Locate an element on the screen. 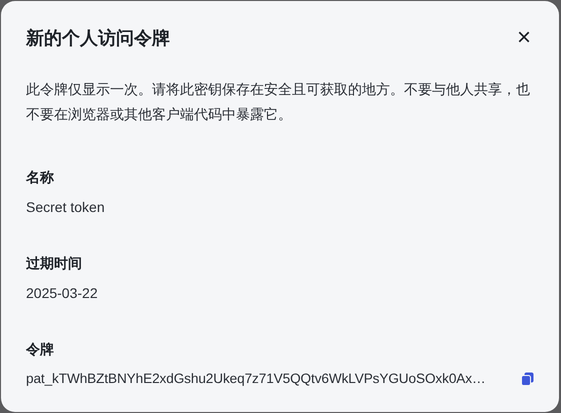 This screenshot has height=413, width=561. copy-icon is located at coordinates (527, 379).